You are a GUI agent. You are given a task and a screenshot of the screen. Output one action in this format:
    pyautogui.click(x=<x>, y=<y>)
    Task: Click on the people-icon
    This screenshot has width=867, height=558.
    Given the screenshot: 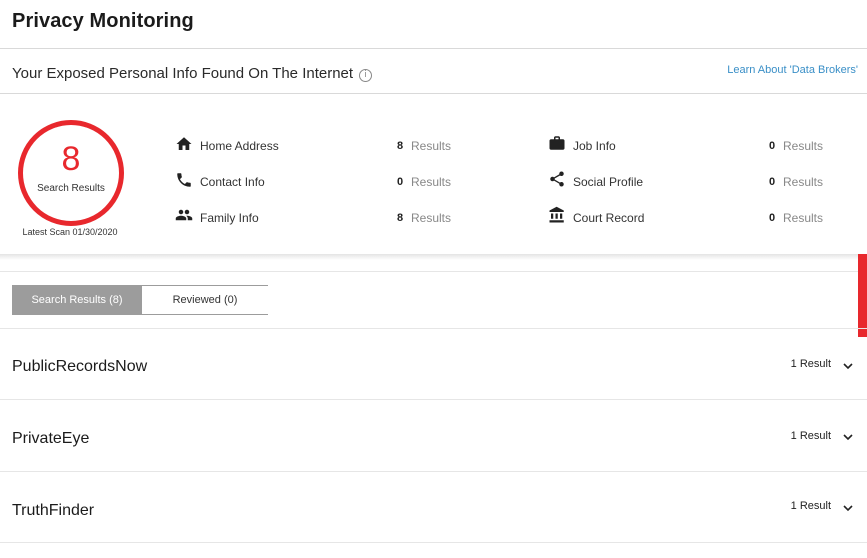 What is the action you would take?
    pyautogui.click(x=184, y=215)
    